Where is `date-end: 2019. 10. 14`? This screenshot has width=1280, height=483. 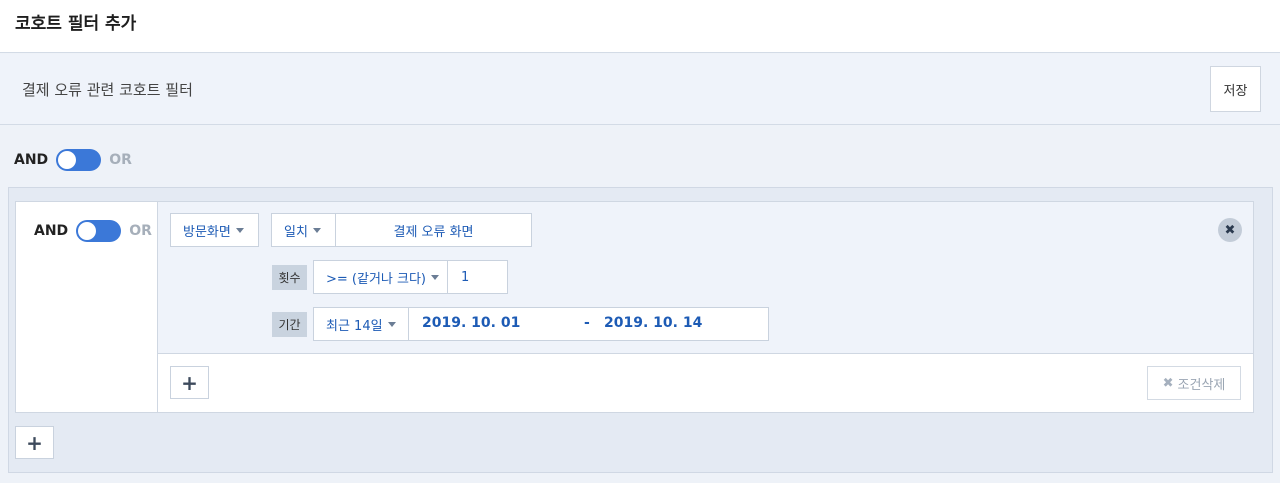 date-end: 2019. 10. 14 is located at coordinates (653, 323).